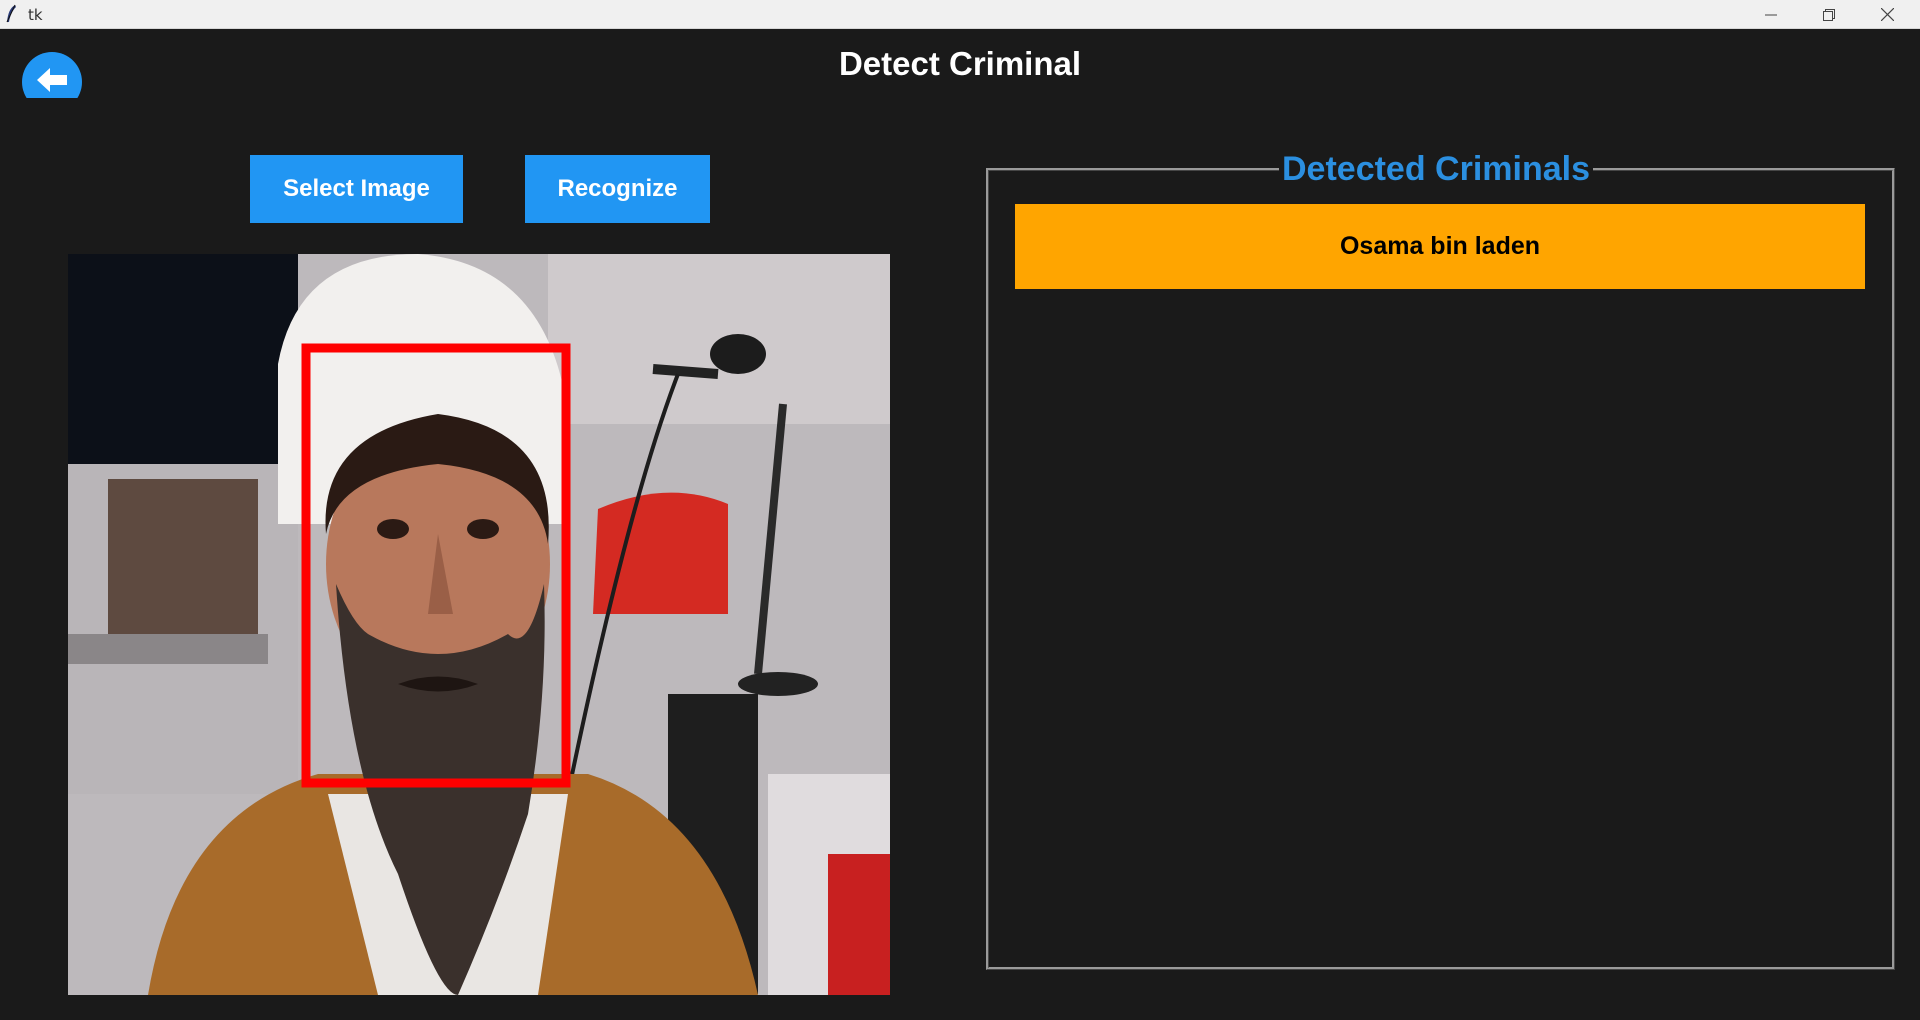 The width and height of the screenshot is (1920, 1020). What do you see at coordinates (1440, 246) in the screenshot?
I see `criminal-list-item: Osama bin laden` at bounding box center [1440, 246].